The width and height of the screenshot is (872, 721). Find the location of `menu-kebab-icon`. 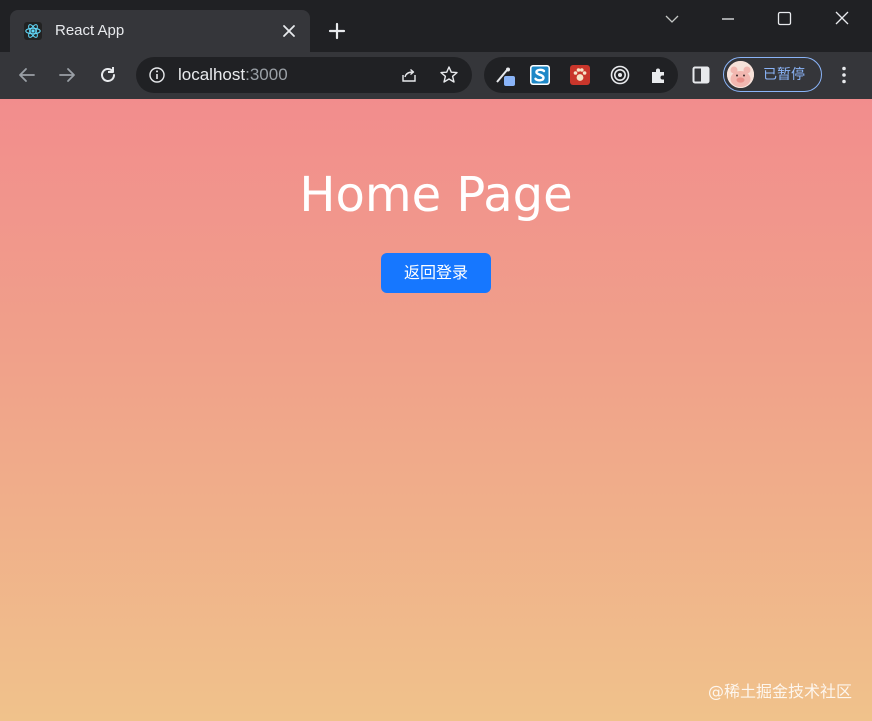

menu-kebab-icon is located at coordinates (844, 75).